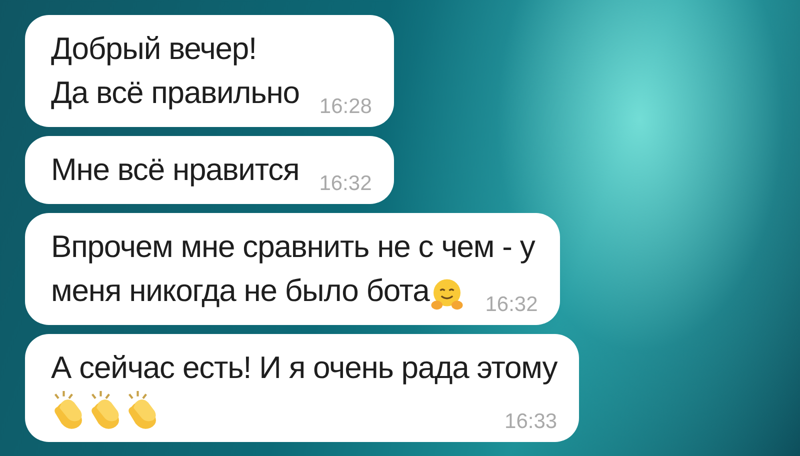 This screenshot has width=800, height=456. What do you see at coordinates (293, 247) in the screenshot?
I see `message-text: Впрочем мне сравнить не с чем - у` at bounding box center [293, 247].